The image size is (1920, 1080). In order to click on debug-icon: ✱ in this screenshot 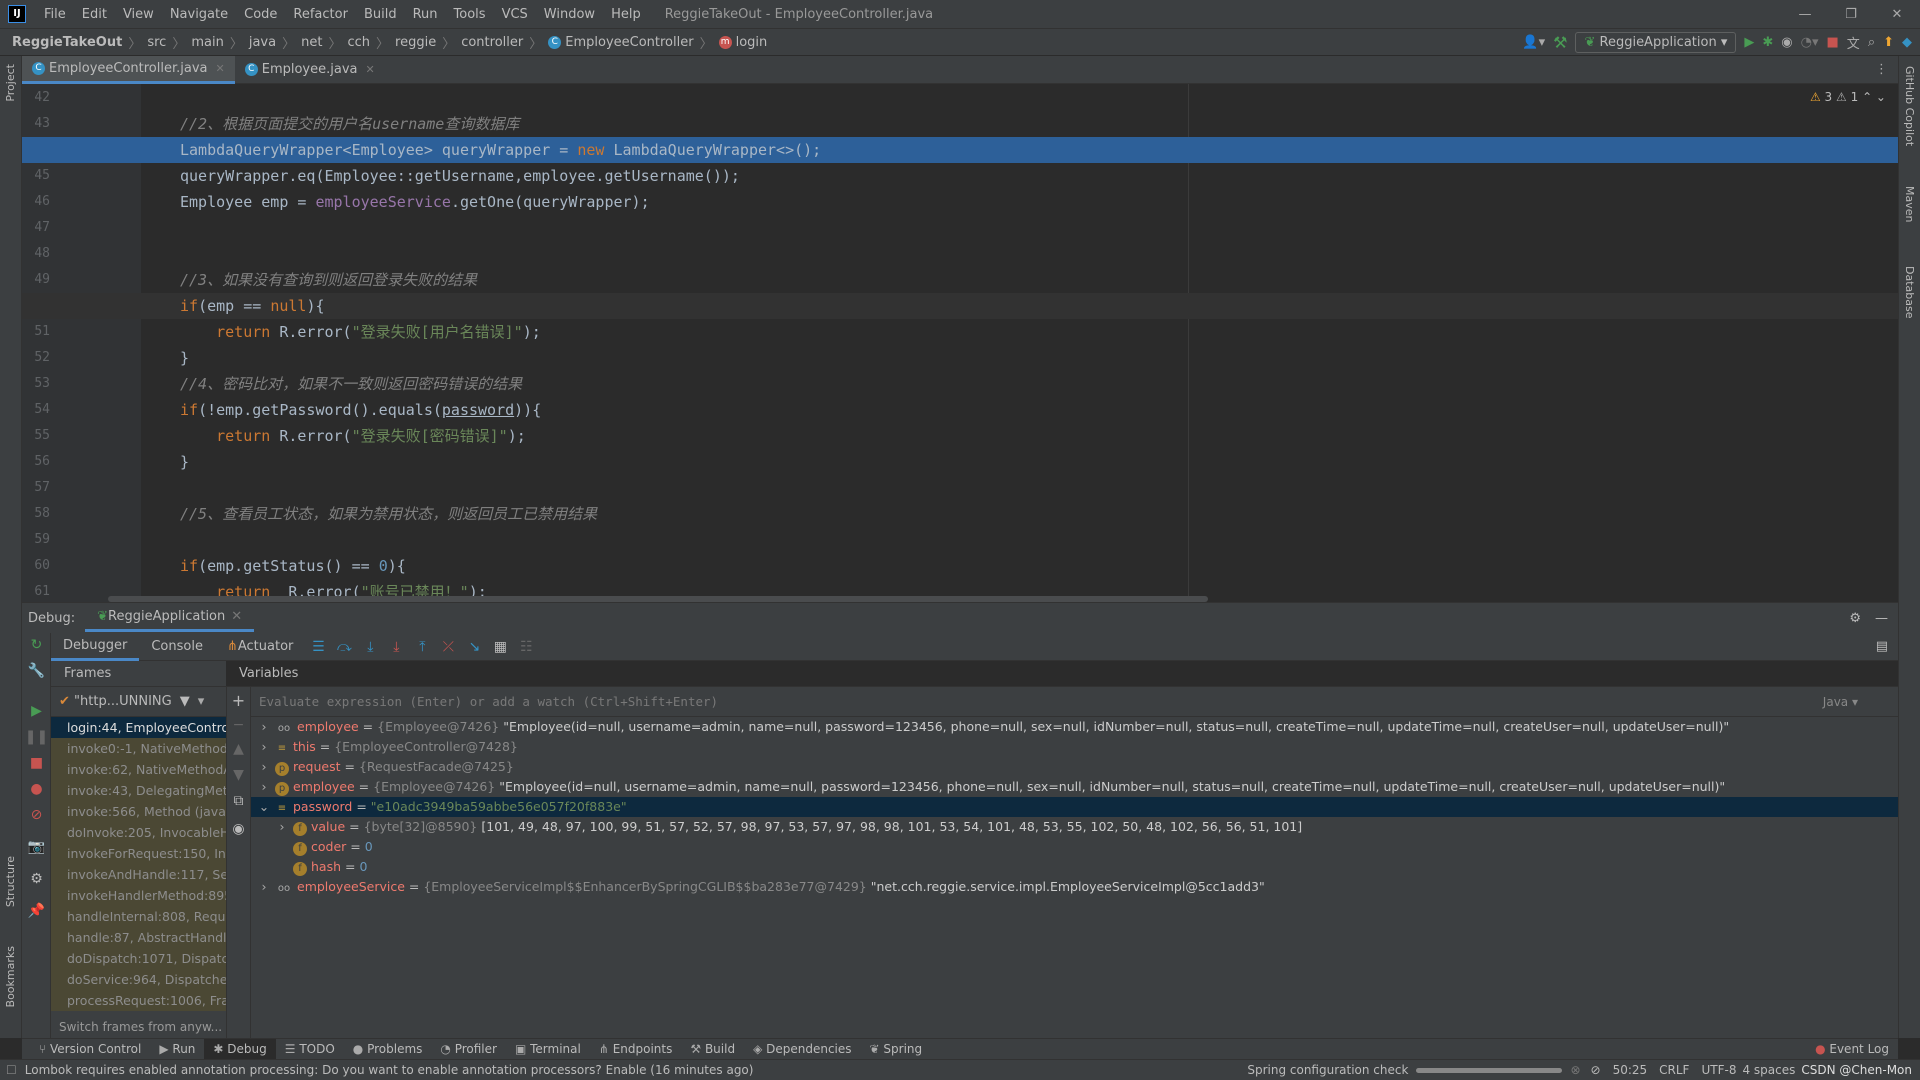, I will do `click(1767, 42)`.